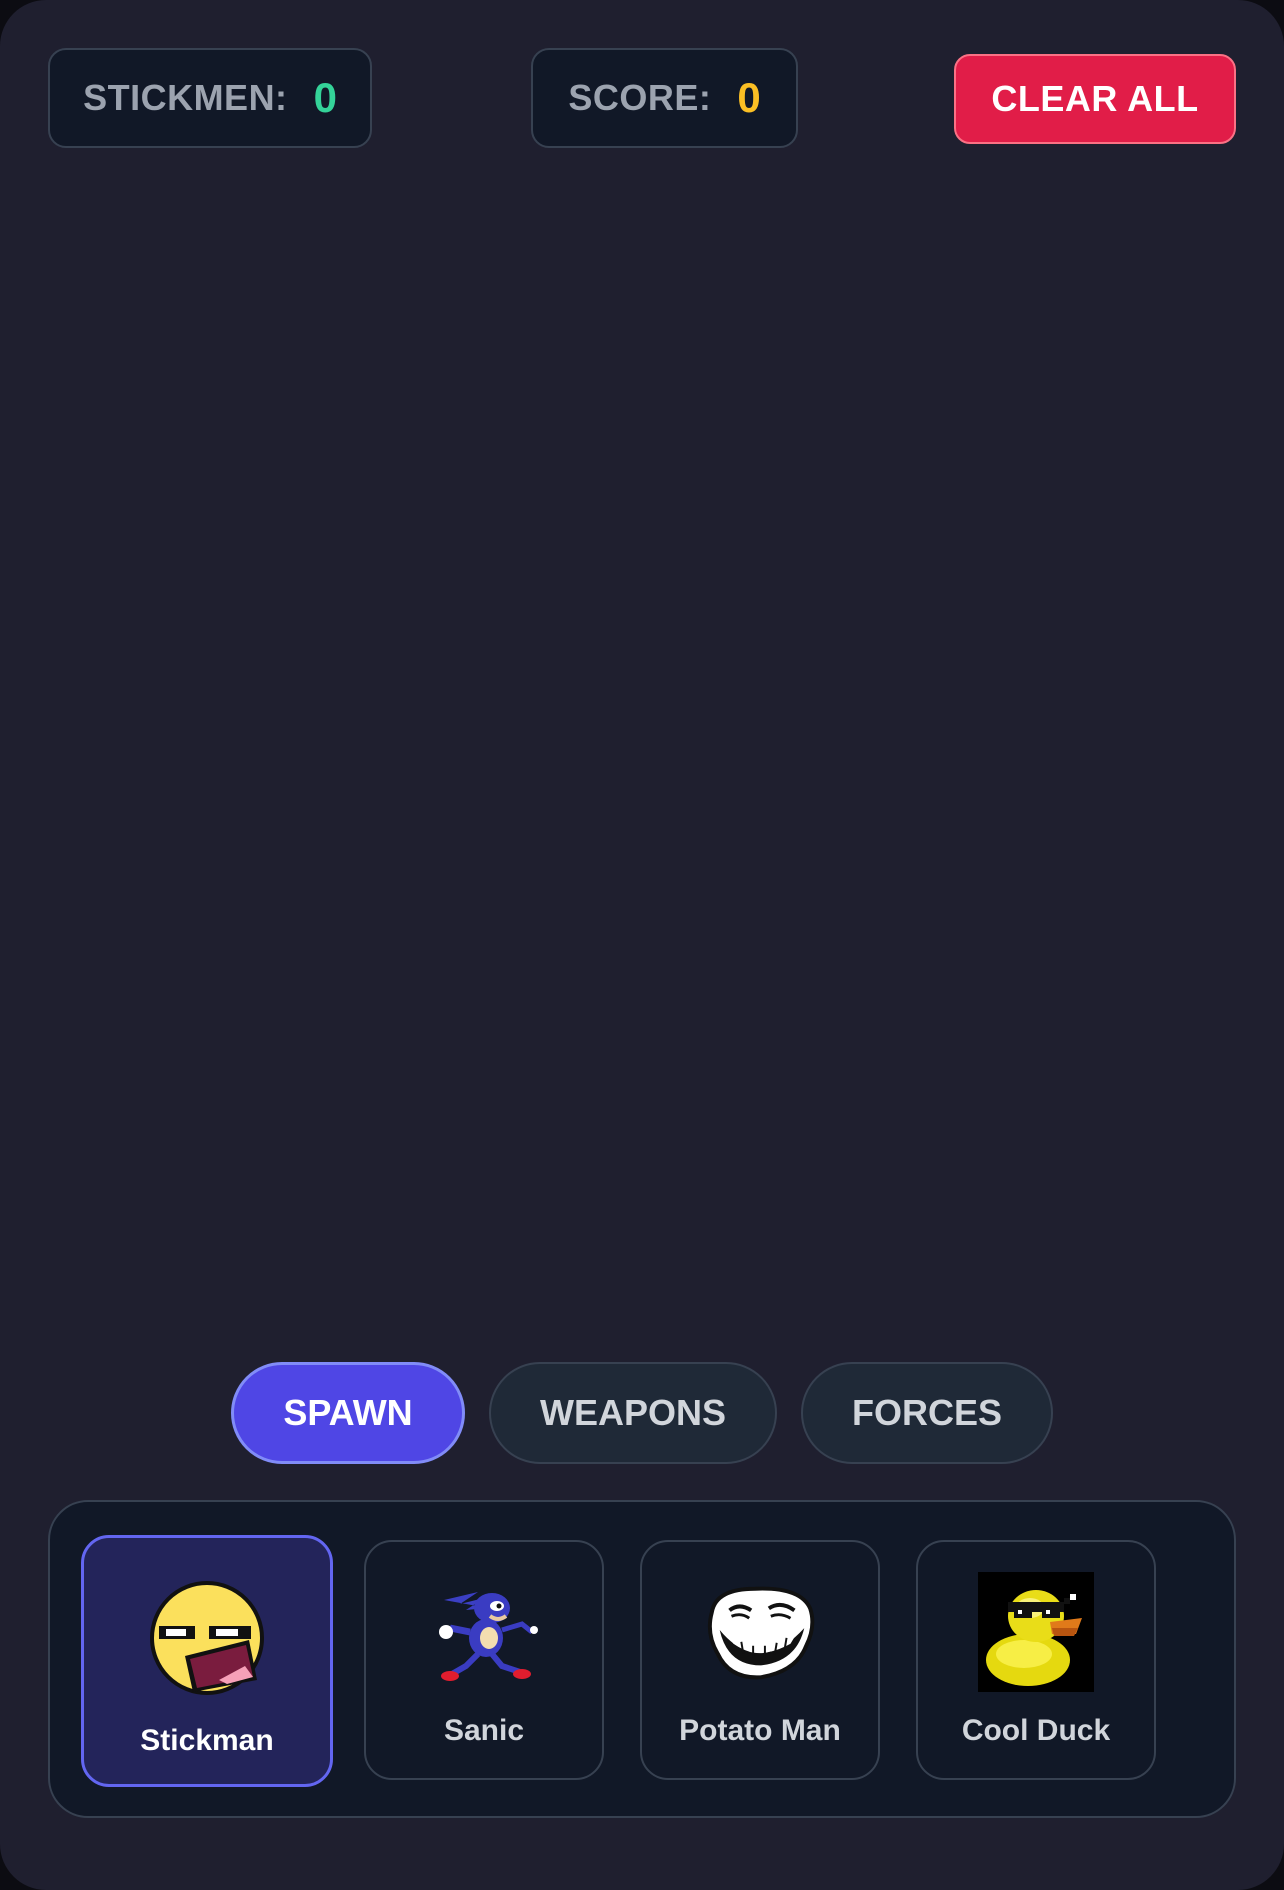 This screenshot has height=1890, width=1284. I want to click on stickmen-count: 0, so click(325, 97).